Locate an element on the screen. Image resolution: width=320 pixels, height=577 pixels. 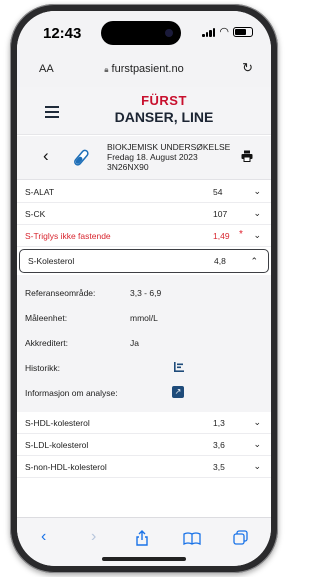
order-id: 3N26NX90 is located at coordinates (128, 167).